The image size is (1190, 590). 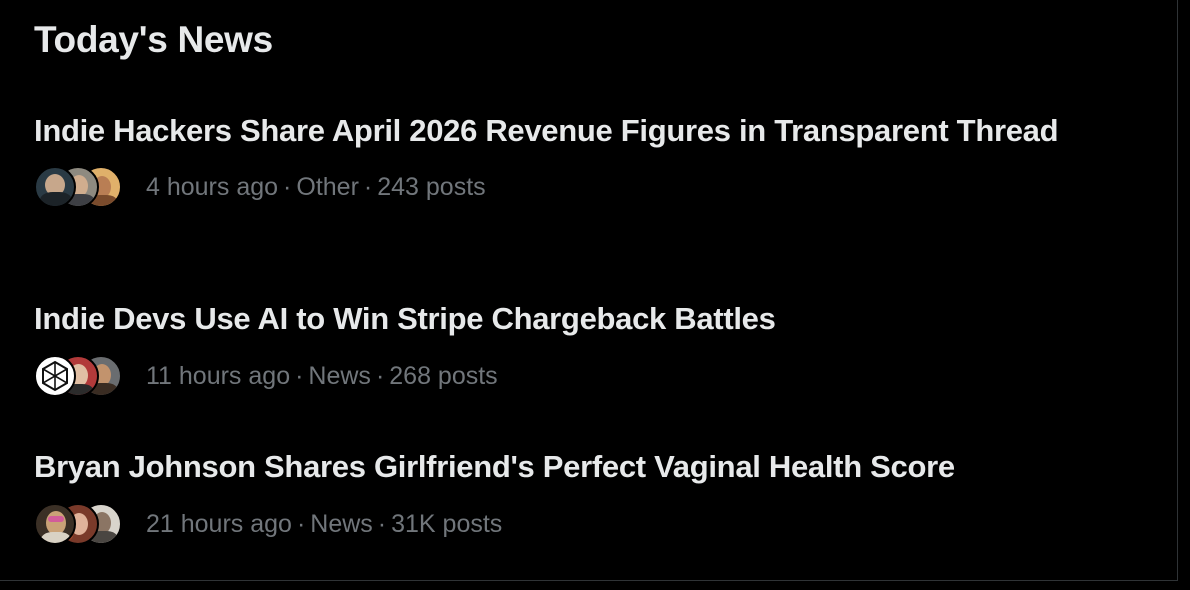 What do you see at coordinates (443, 376) in the screenshot?
I see `news-post-count: 268 posts` at bounding box center [443, 376].